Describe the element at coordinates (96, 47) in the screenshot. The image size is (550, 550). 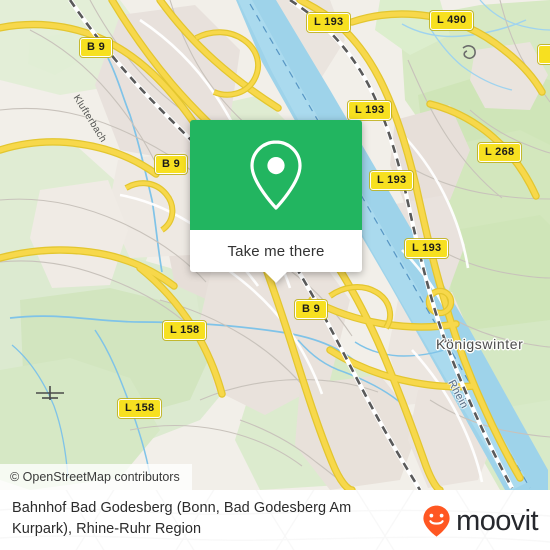
I see `road-shield-b9-nw: B 9` at that location.